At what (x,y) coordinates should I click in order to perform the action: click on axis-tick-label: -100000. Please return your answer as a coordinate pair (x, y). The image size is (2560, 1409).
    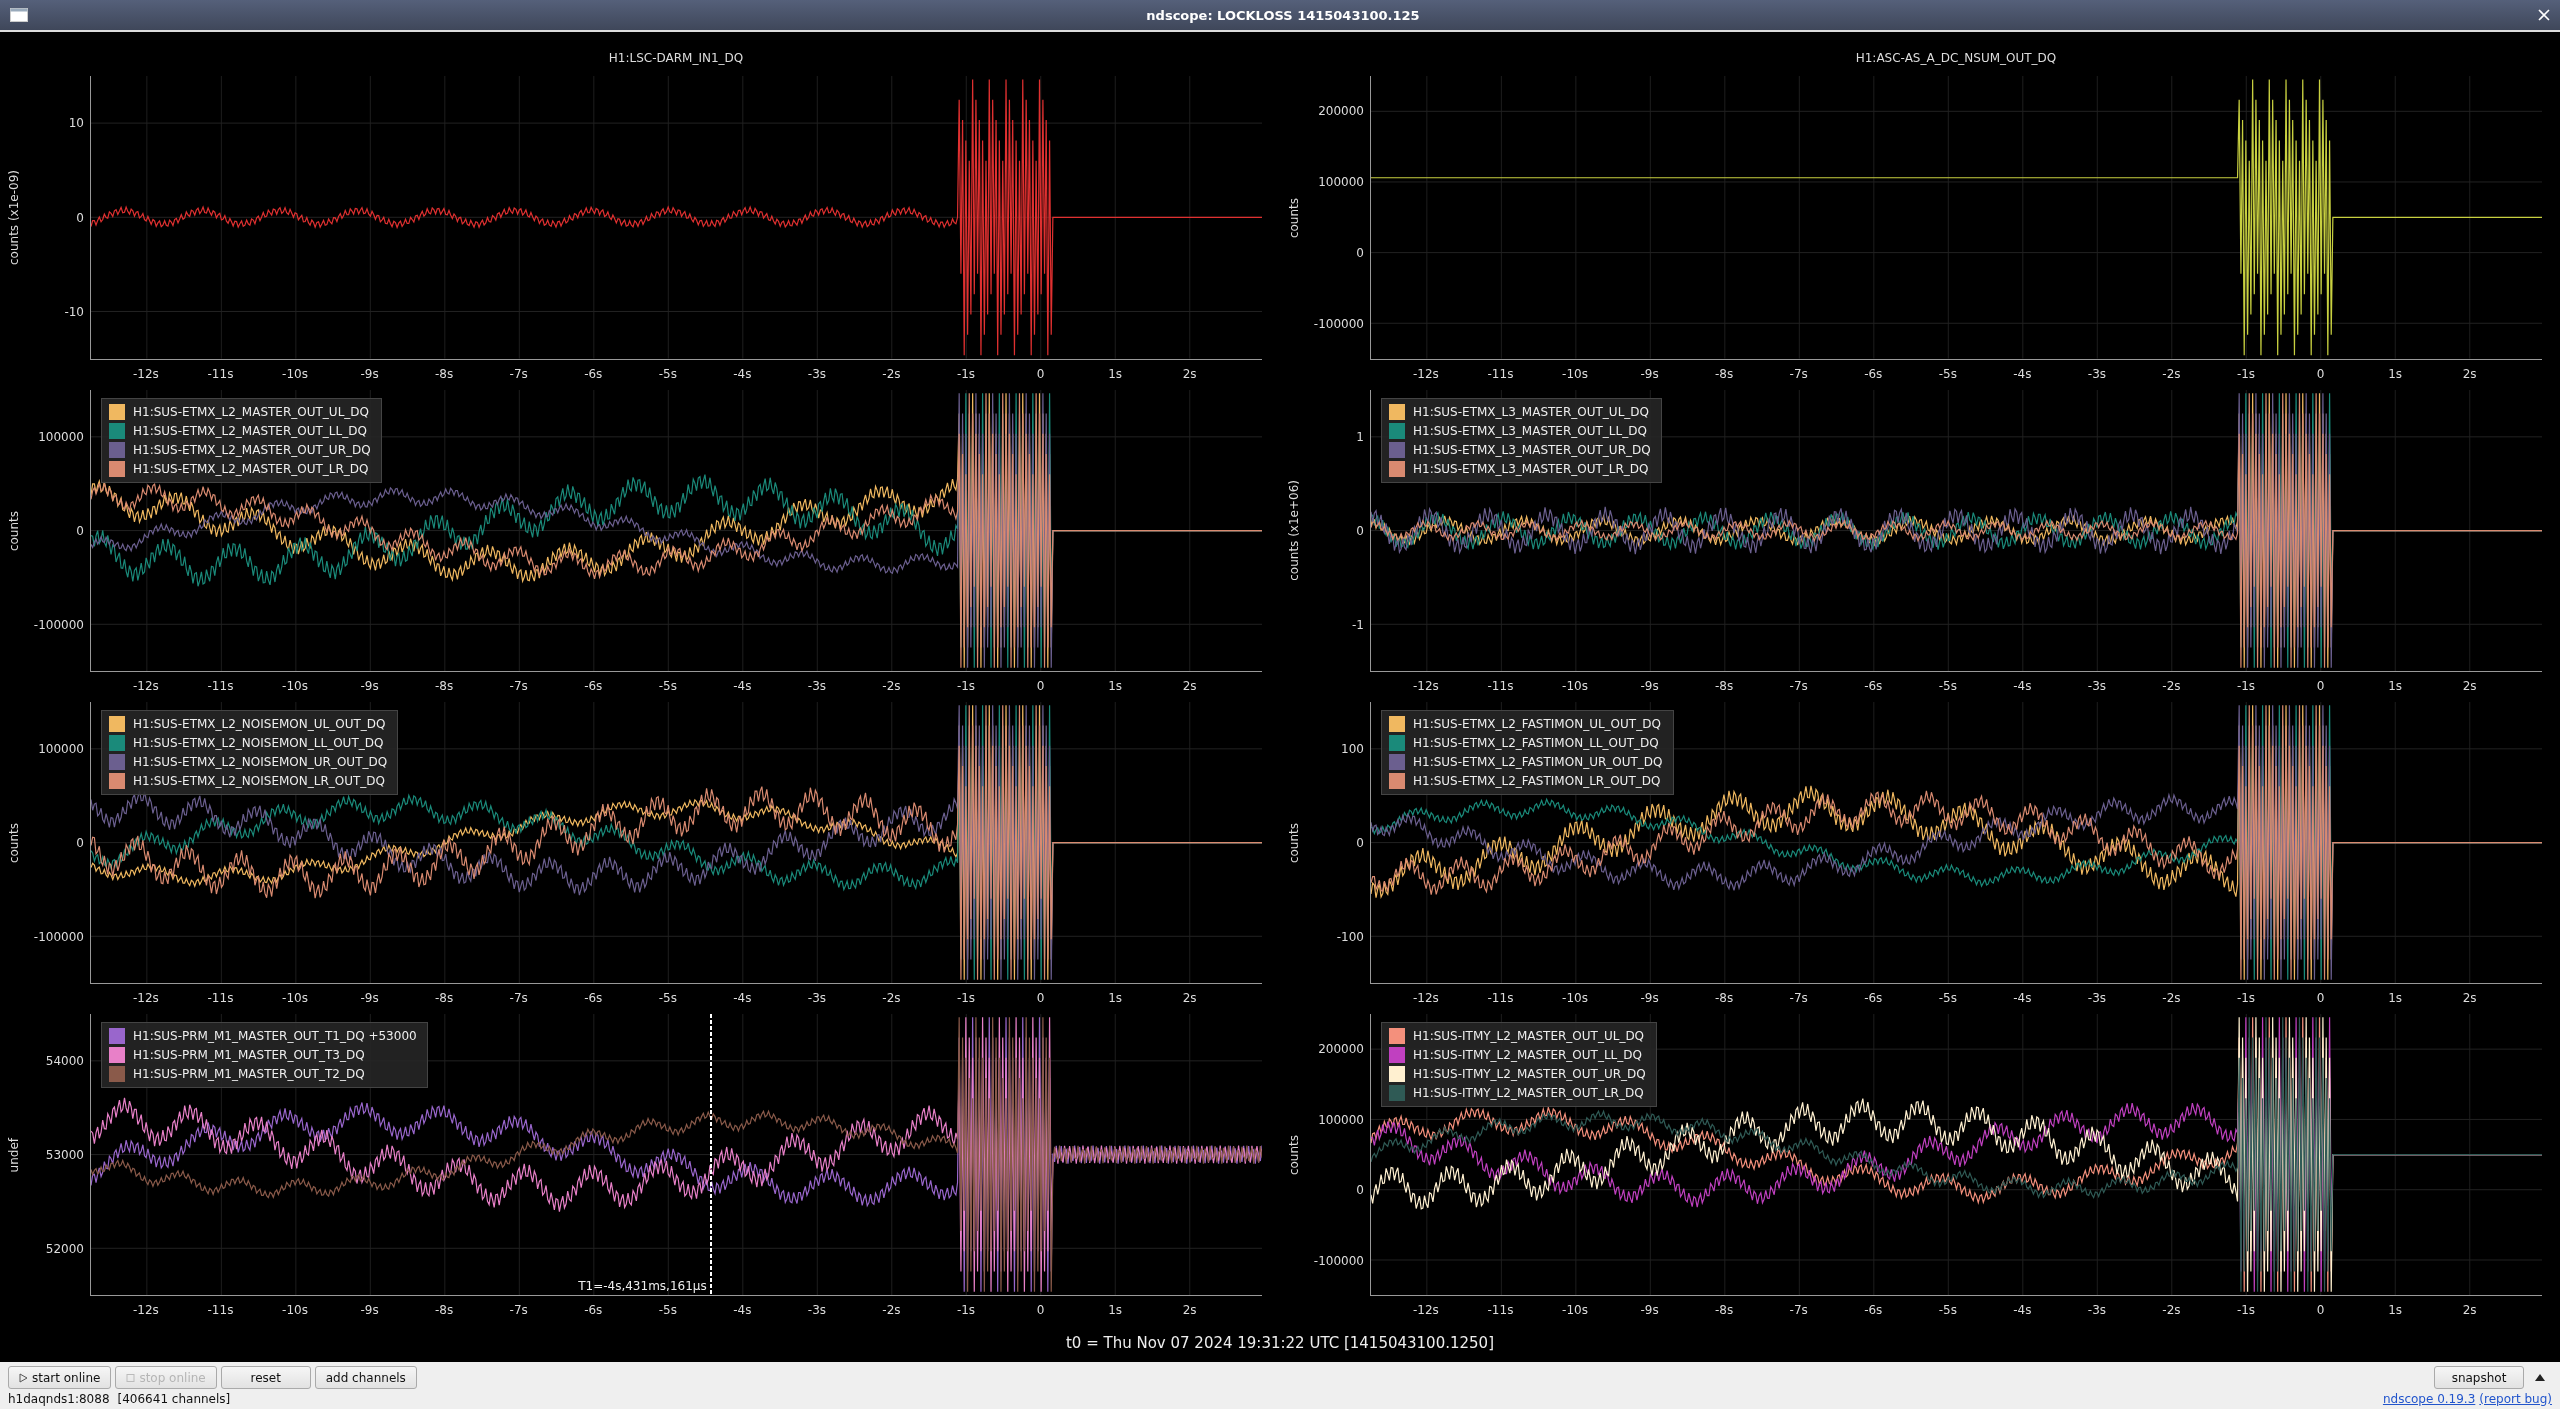
    Looking at the image, I should click on (58, 936).